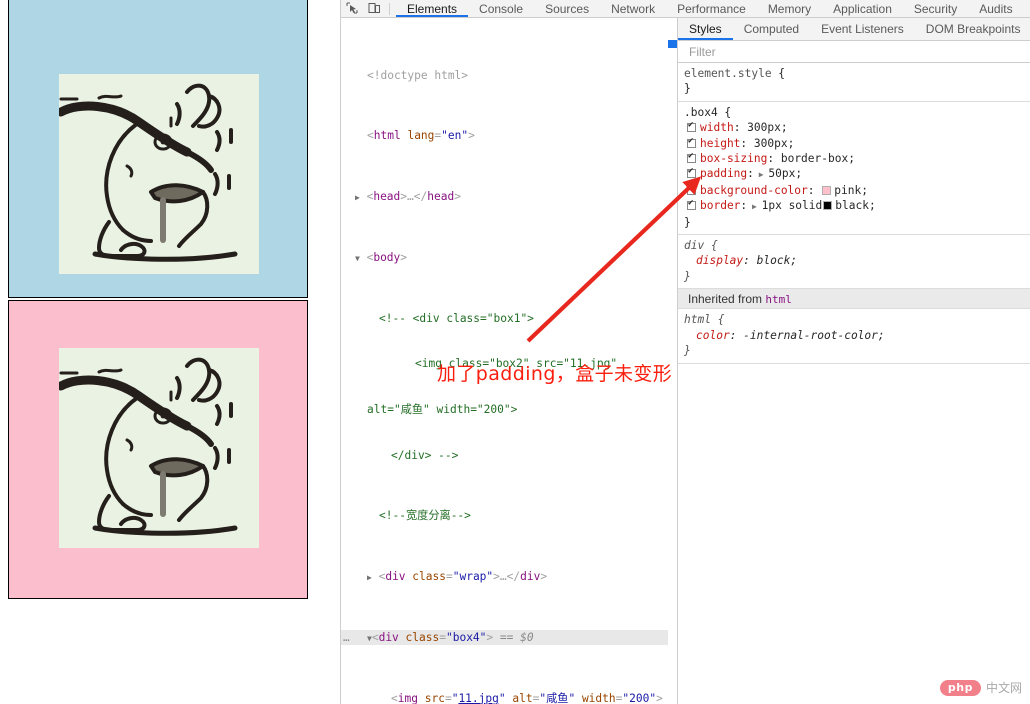  Describe the element at coordinates (567, 8) in the screenshot. I see `tab-sources: Sources` at that location.